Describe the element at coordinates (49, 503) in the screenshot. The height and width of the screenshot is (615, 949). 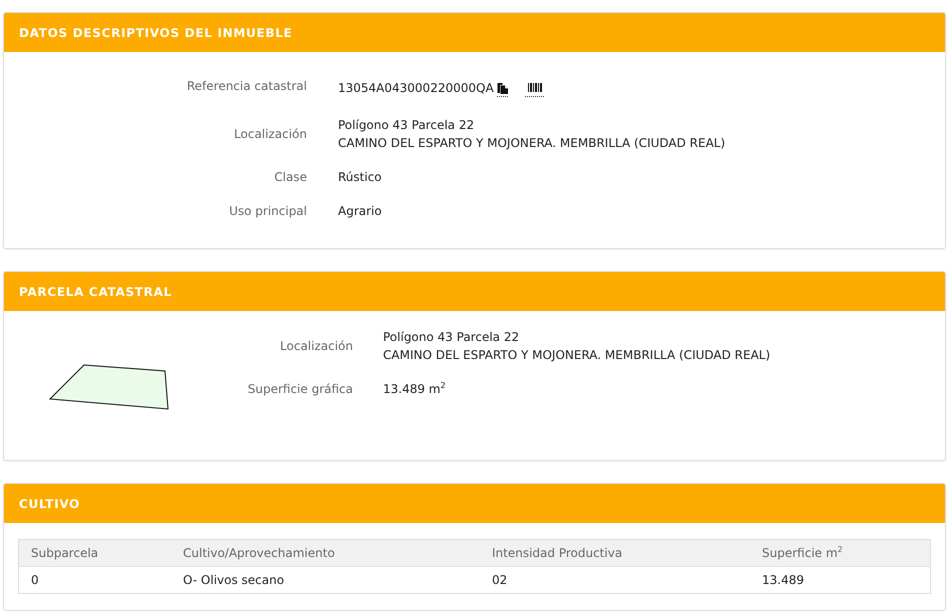
I see `section-title: CULTIVO` at that location.